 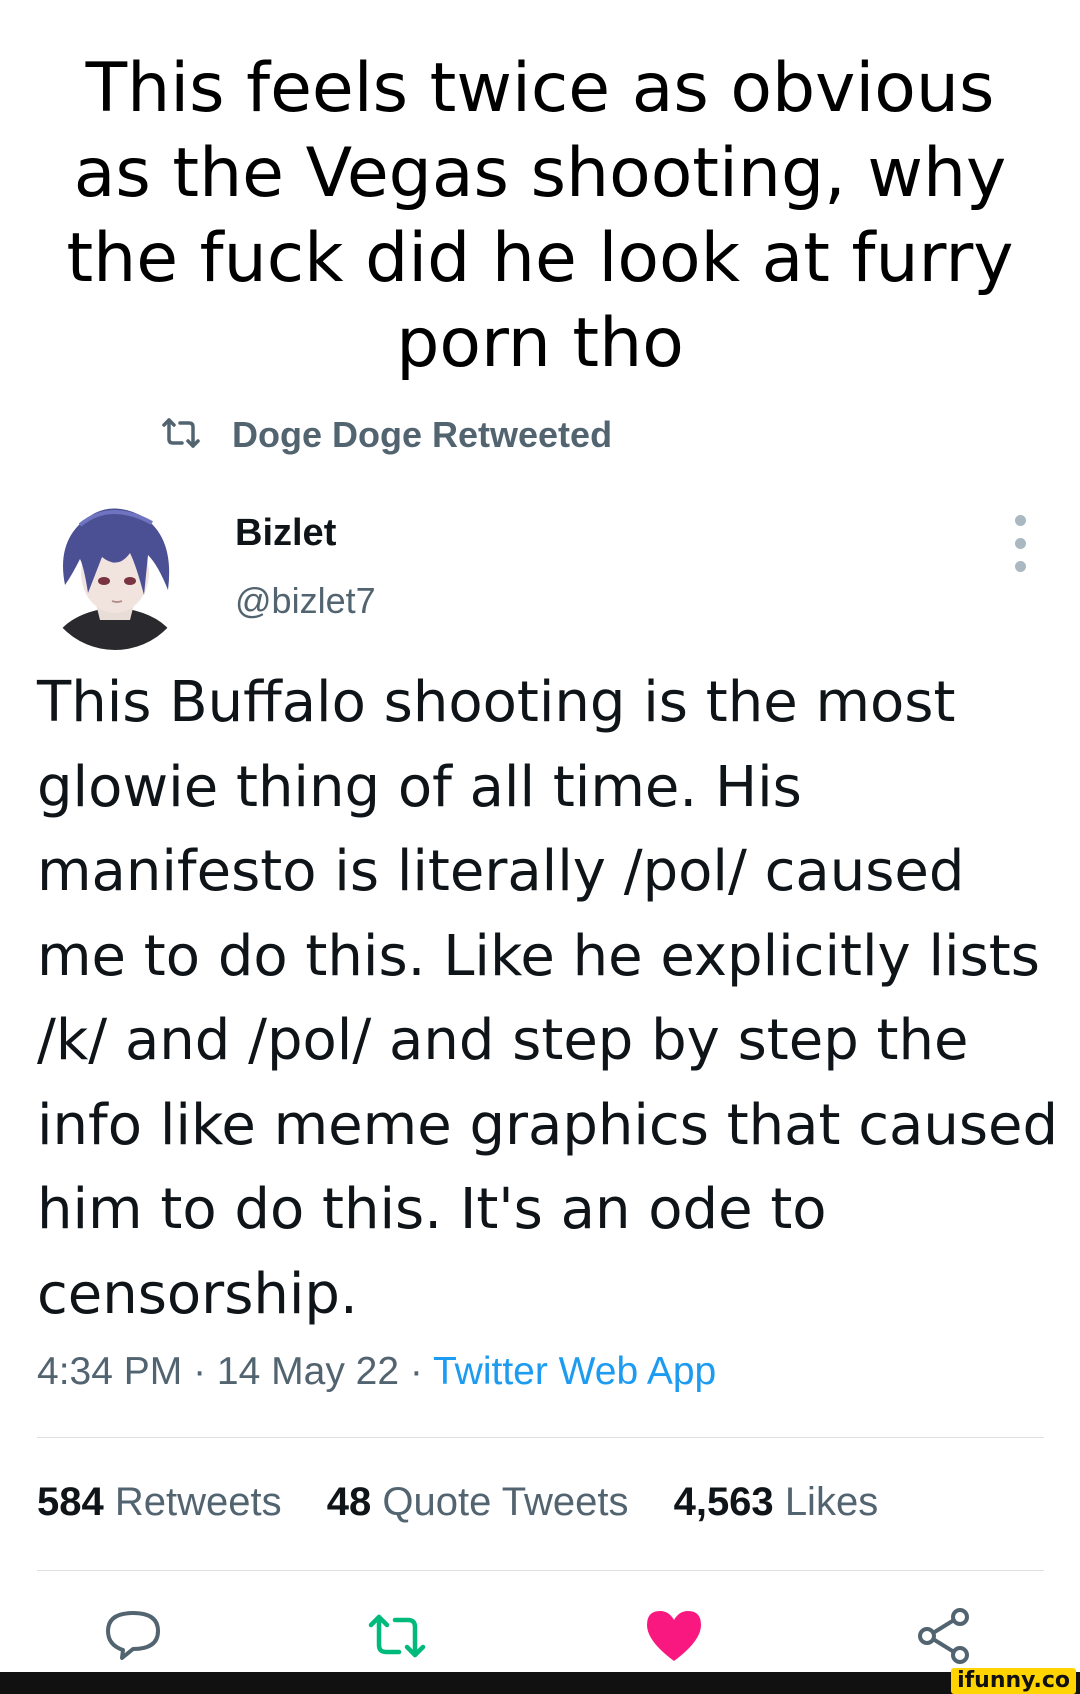 I want to click on bottom-bar, so click(x=540, y=1683).